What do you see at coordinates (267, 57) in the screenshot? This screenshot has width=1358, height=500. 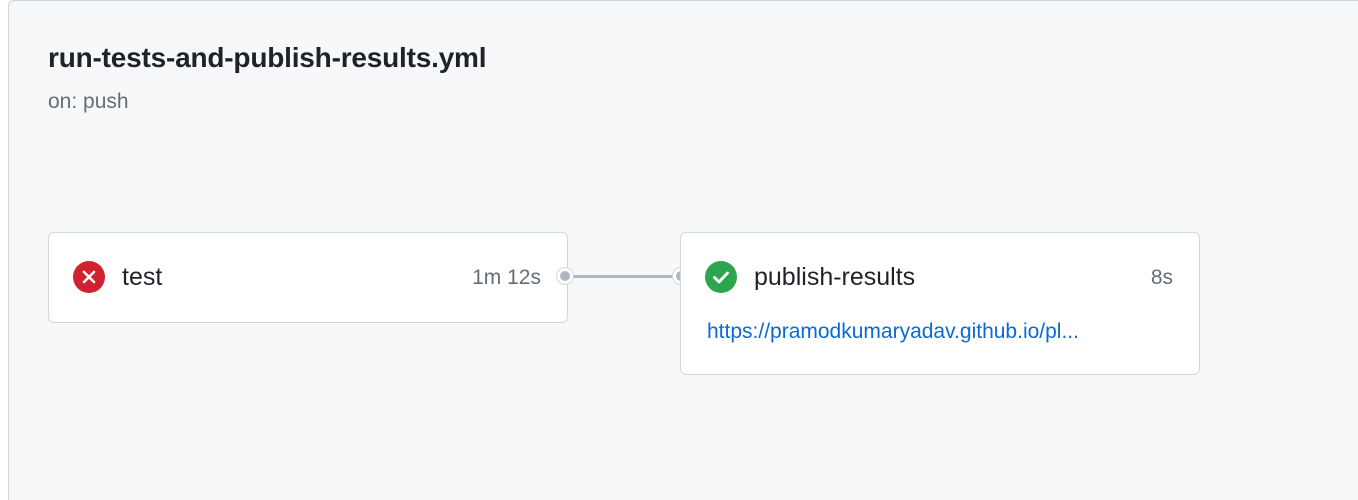 I see `workflow-title: run-tests-and-publish-results.yml` at bounding box center [267, 57].